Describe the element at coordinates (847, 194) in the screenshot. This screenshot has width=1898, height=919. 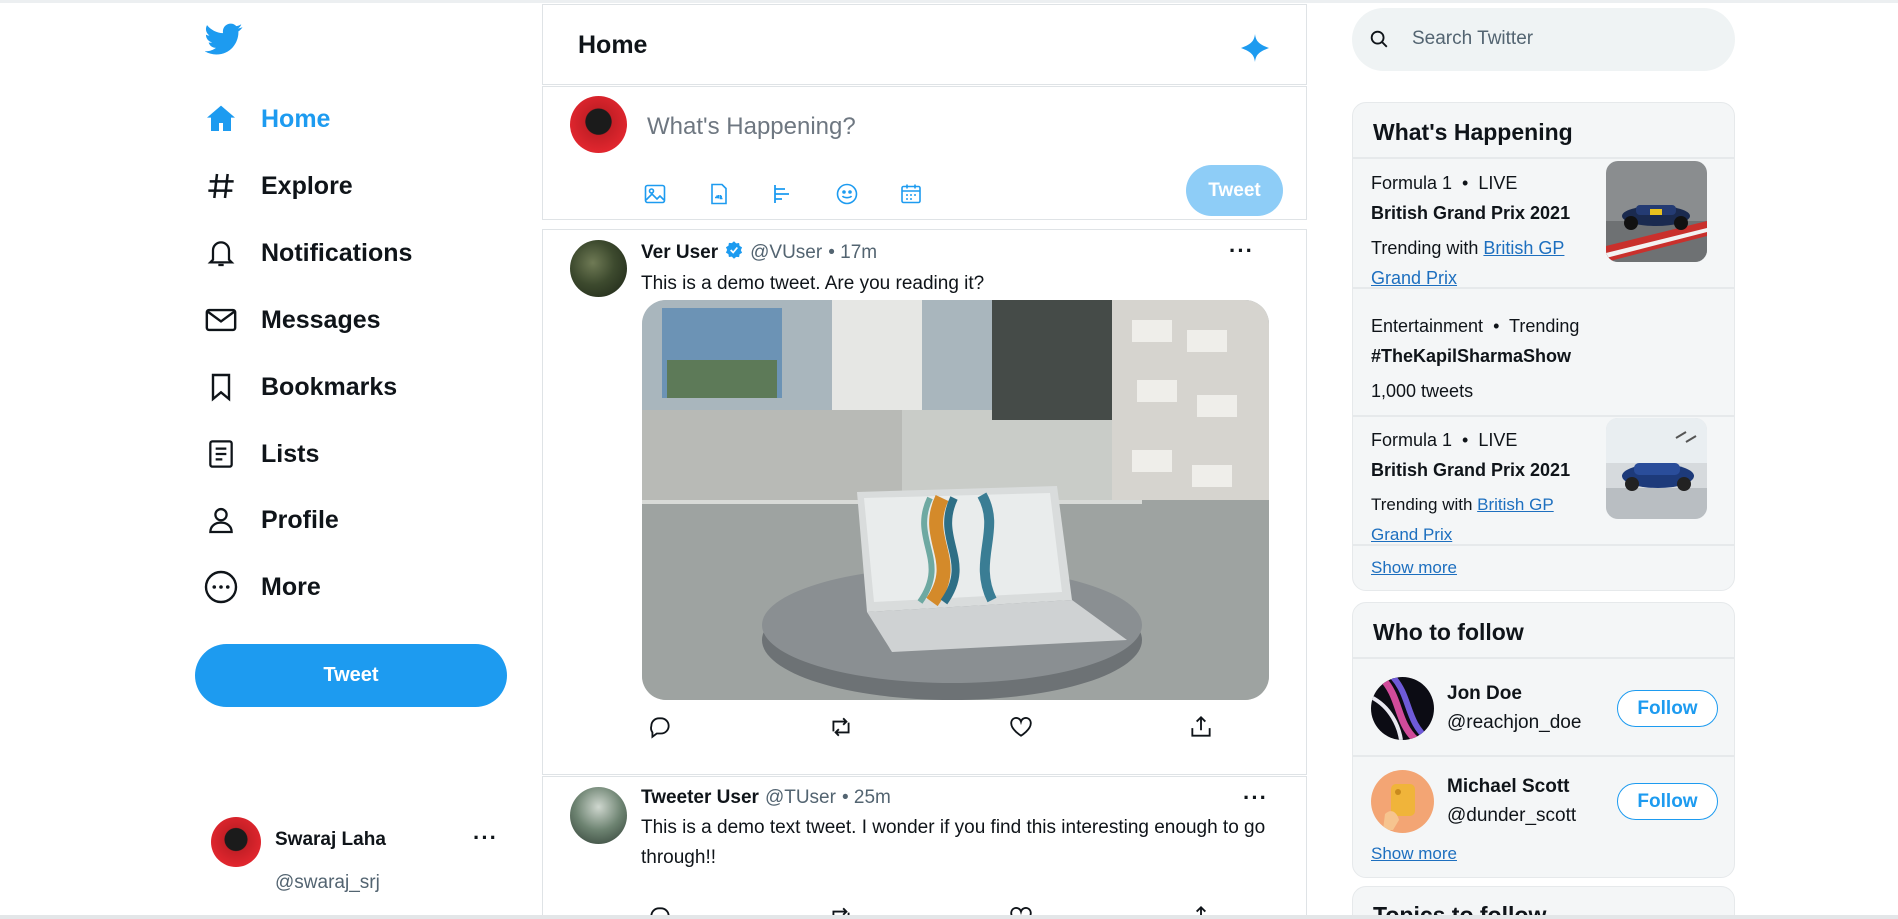
I see `emoji-icon` at that location.